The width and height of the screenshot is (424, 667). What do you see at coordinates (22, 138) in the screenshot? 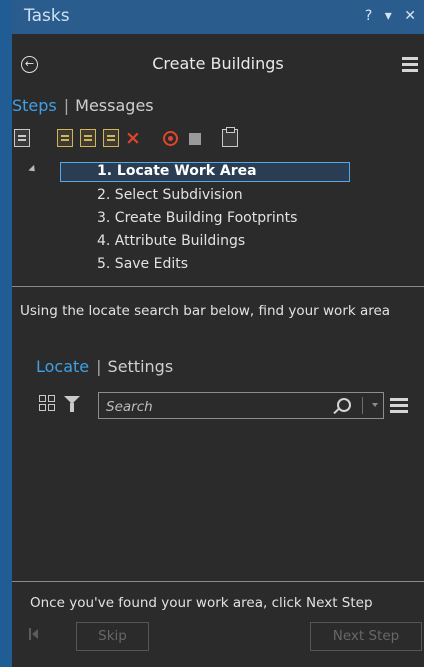
I see `task-page-icon` at bounding box center [22, 138].